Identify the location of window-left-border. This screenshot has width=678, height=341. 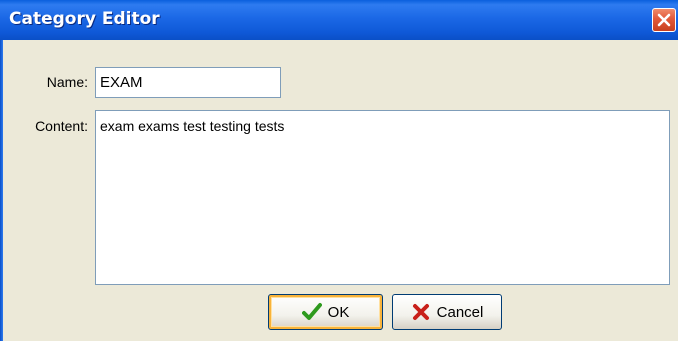
(1, 190).